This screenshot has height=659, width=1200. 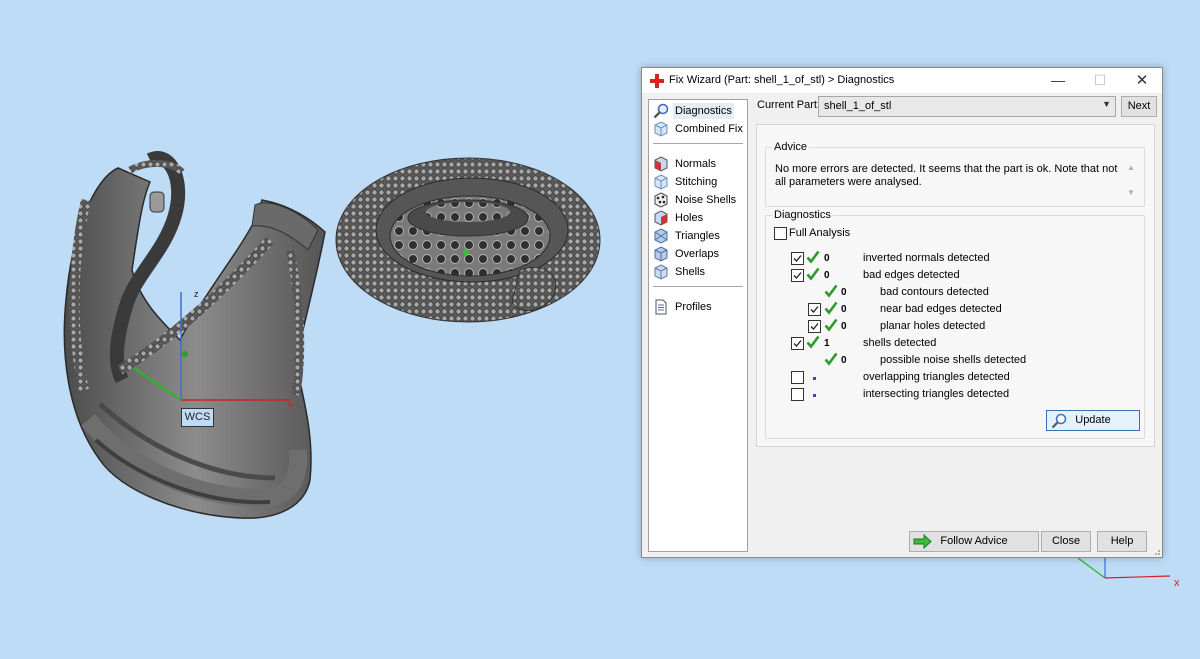 I want to click on update-button: Update, so click(x=1093, y=420).